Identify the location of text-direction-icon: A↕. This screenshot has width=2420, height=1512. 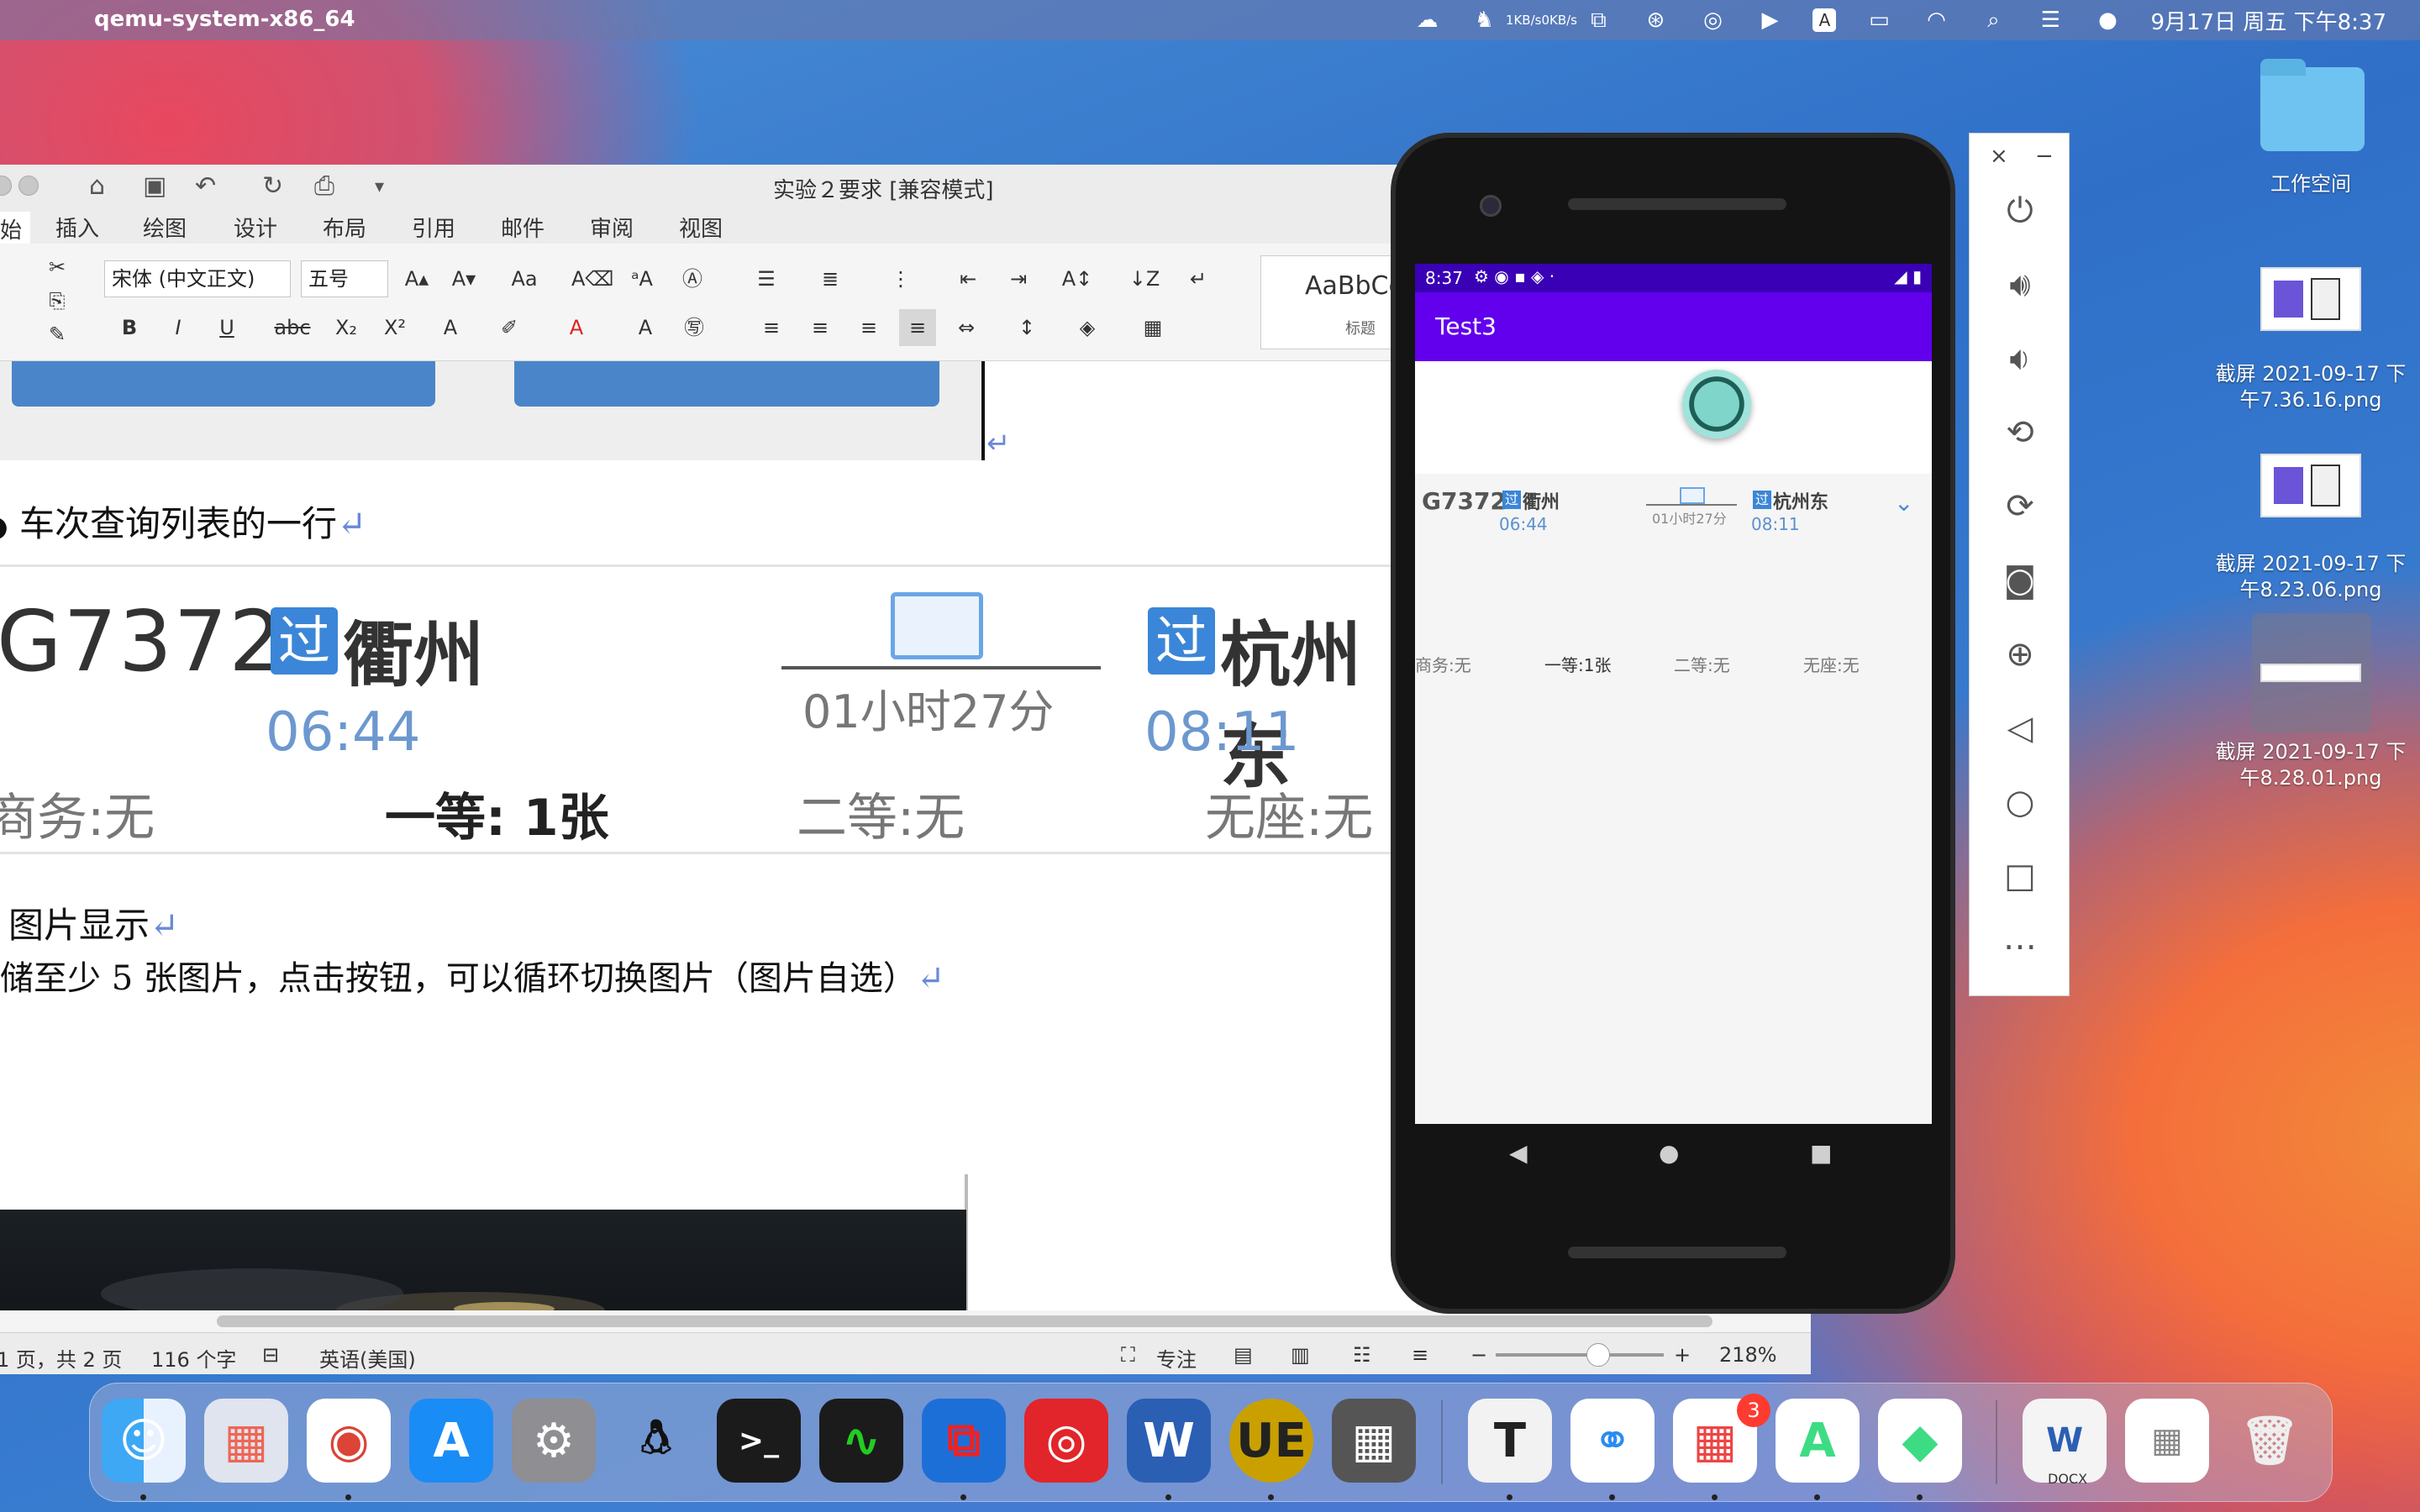
(1077, 278).